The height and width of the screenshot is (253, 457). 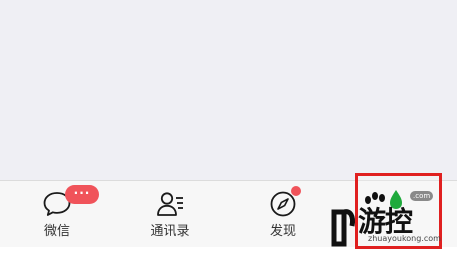 What do you see at coordinates (170, 231) in the screenshot?
I see `tab-contacts-label: 通讯录` at bounding box center [170, 231].